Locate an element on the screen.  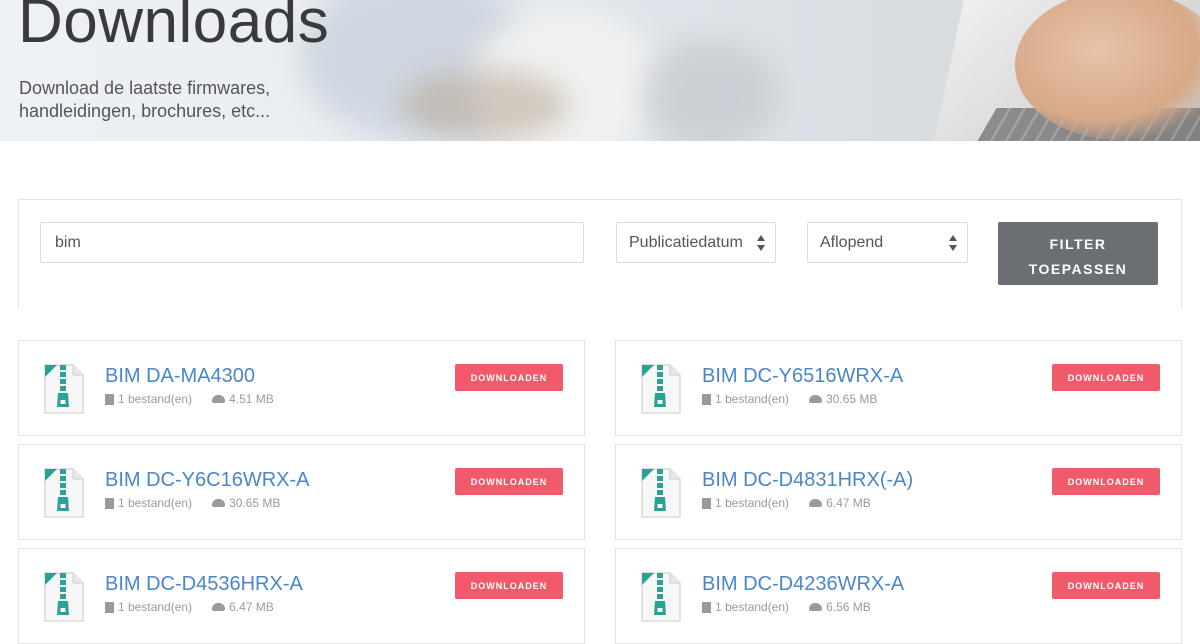
page-title: Downloads is located at coordinates (174, 28).